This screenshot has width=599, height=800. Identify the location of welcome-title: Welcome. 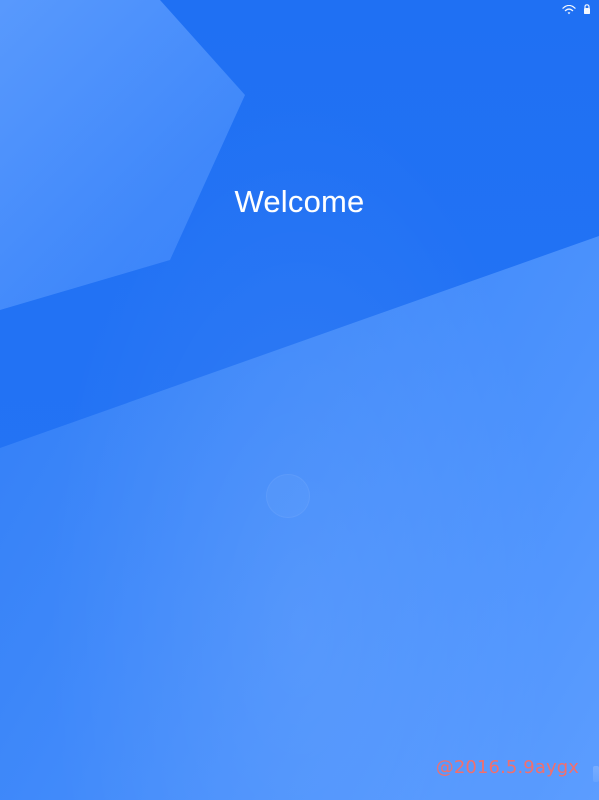
(299, 201).